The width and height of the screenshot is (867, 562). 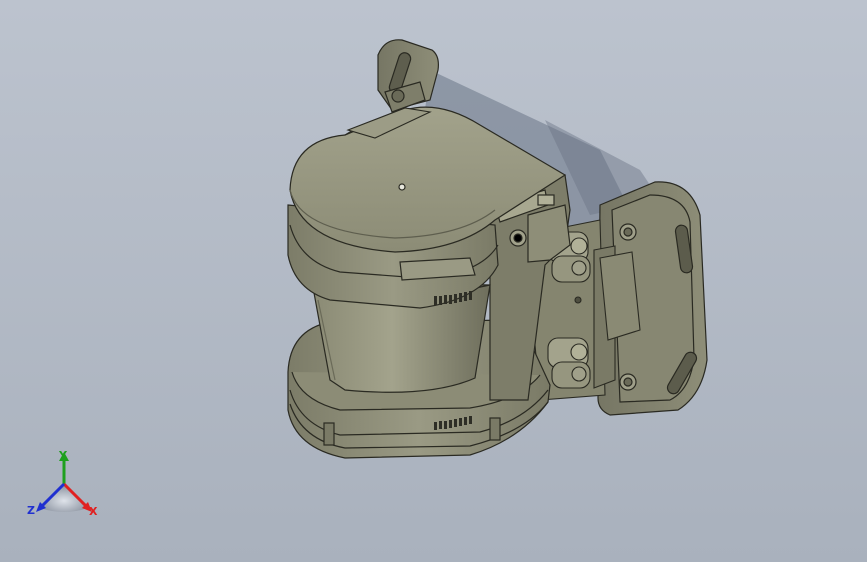 What do you see at coordinates (546, 200) in the screenshot?
I see `latch-button` at bounding box center [546, 200].